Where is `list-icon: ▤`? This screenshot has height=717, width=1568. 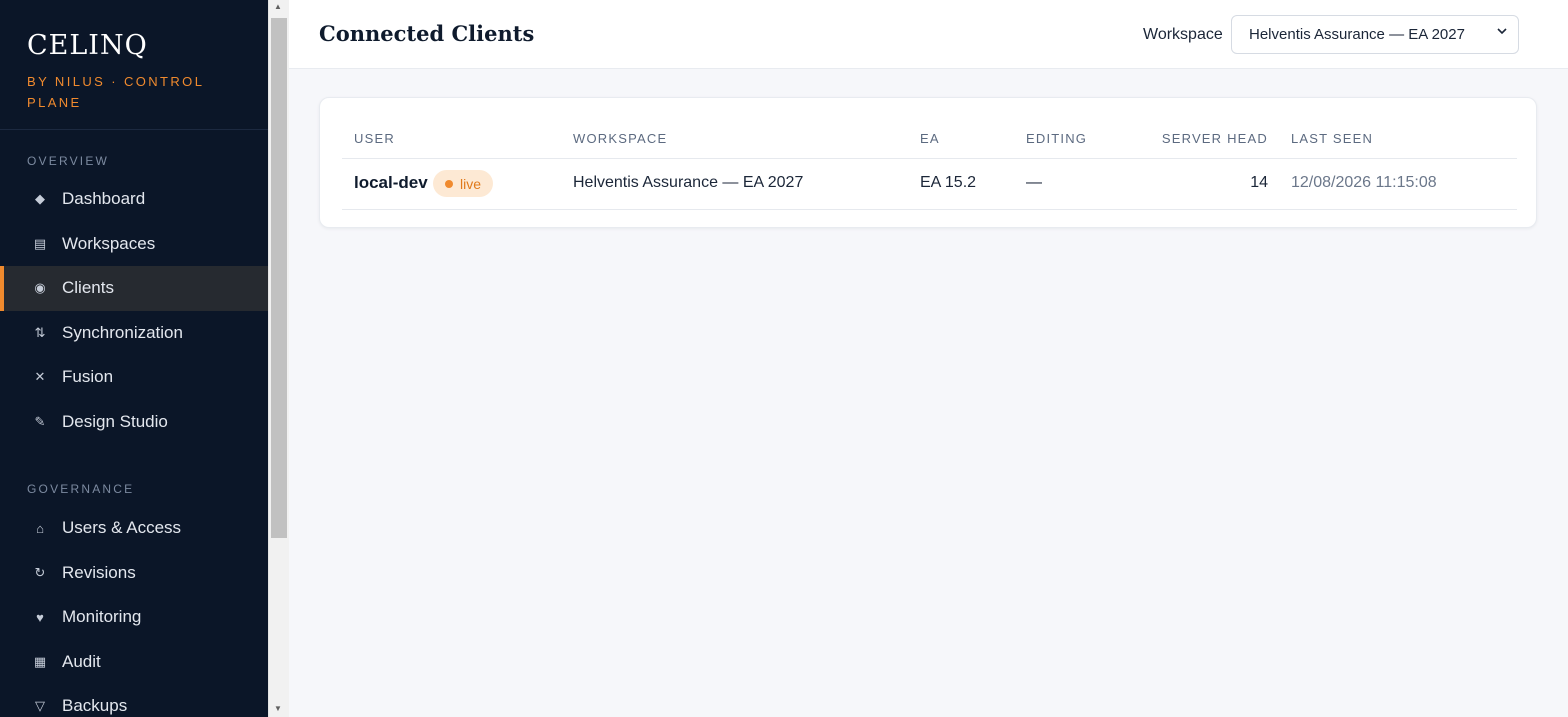
list-icon: ▤ is located at coordinates (40, 243).